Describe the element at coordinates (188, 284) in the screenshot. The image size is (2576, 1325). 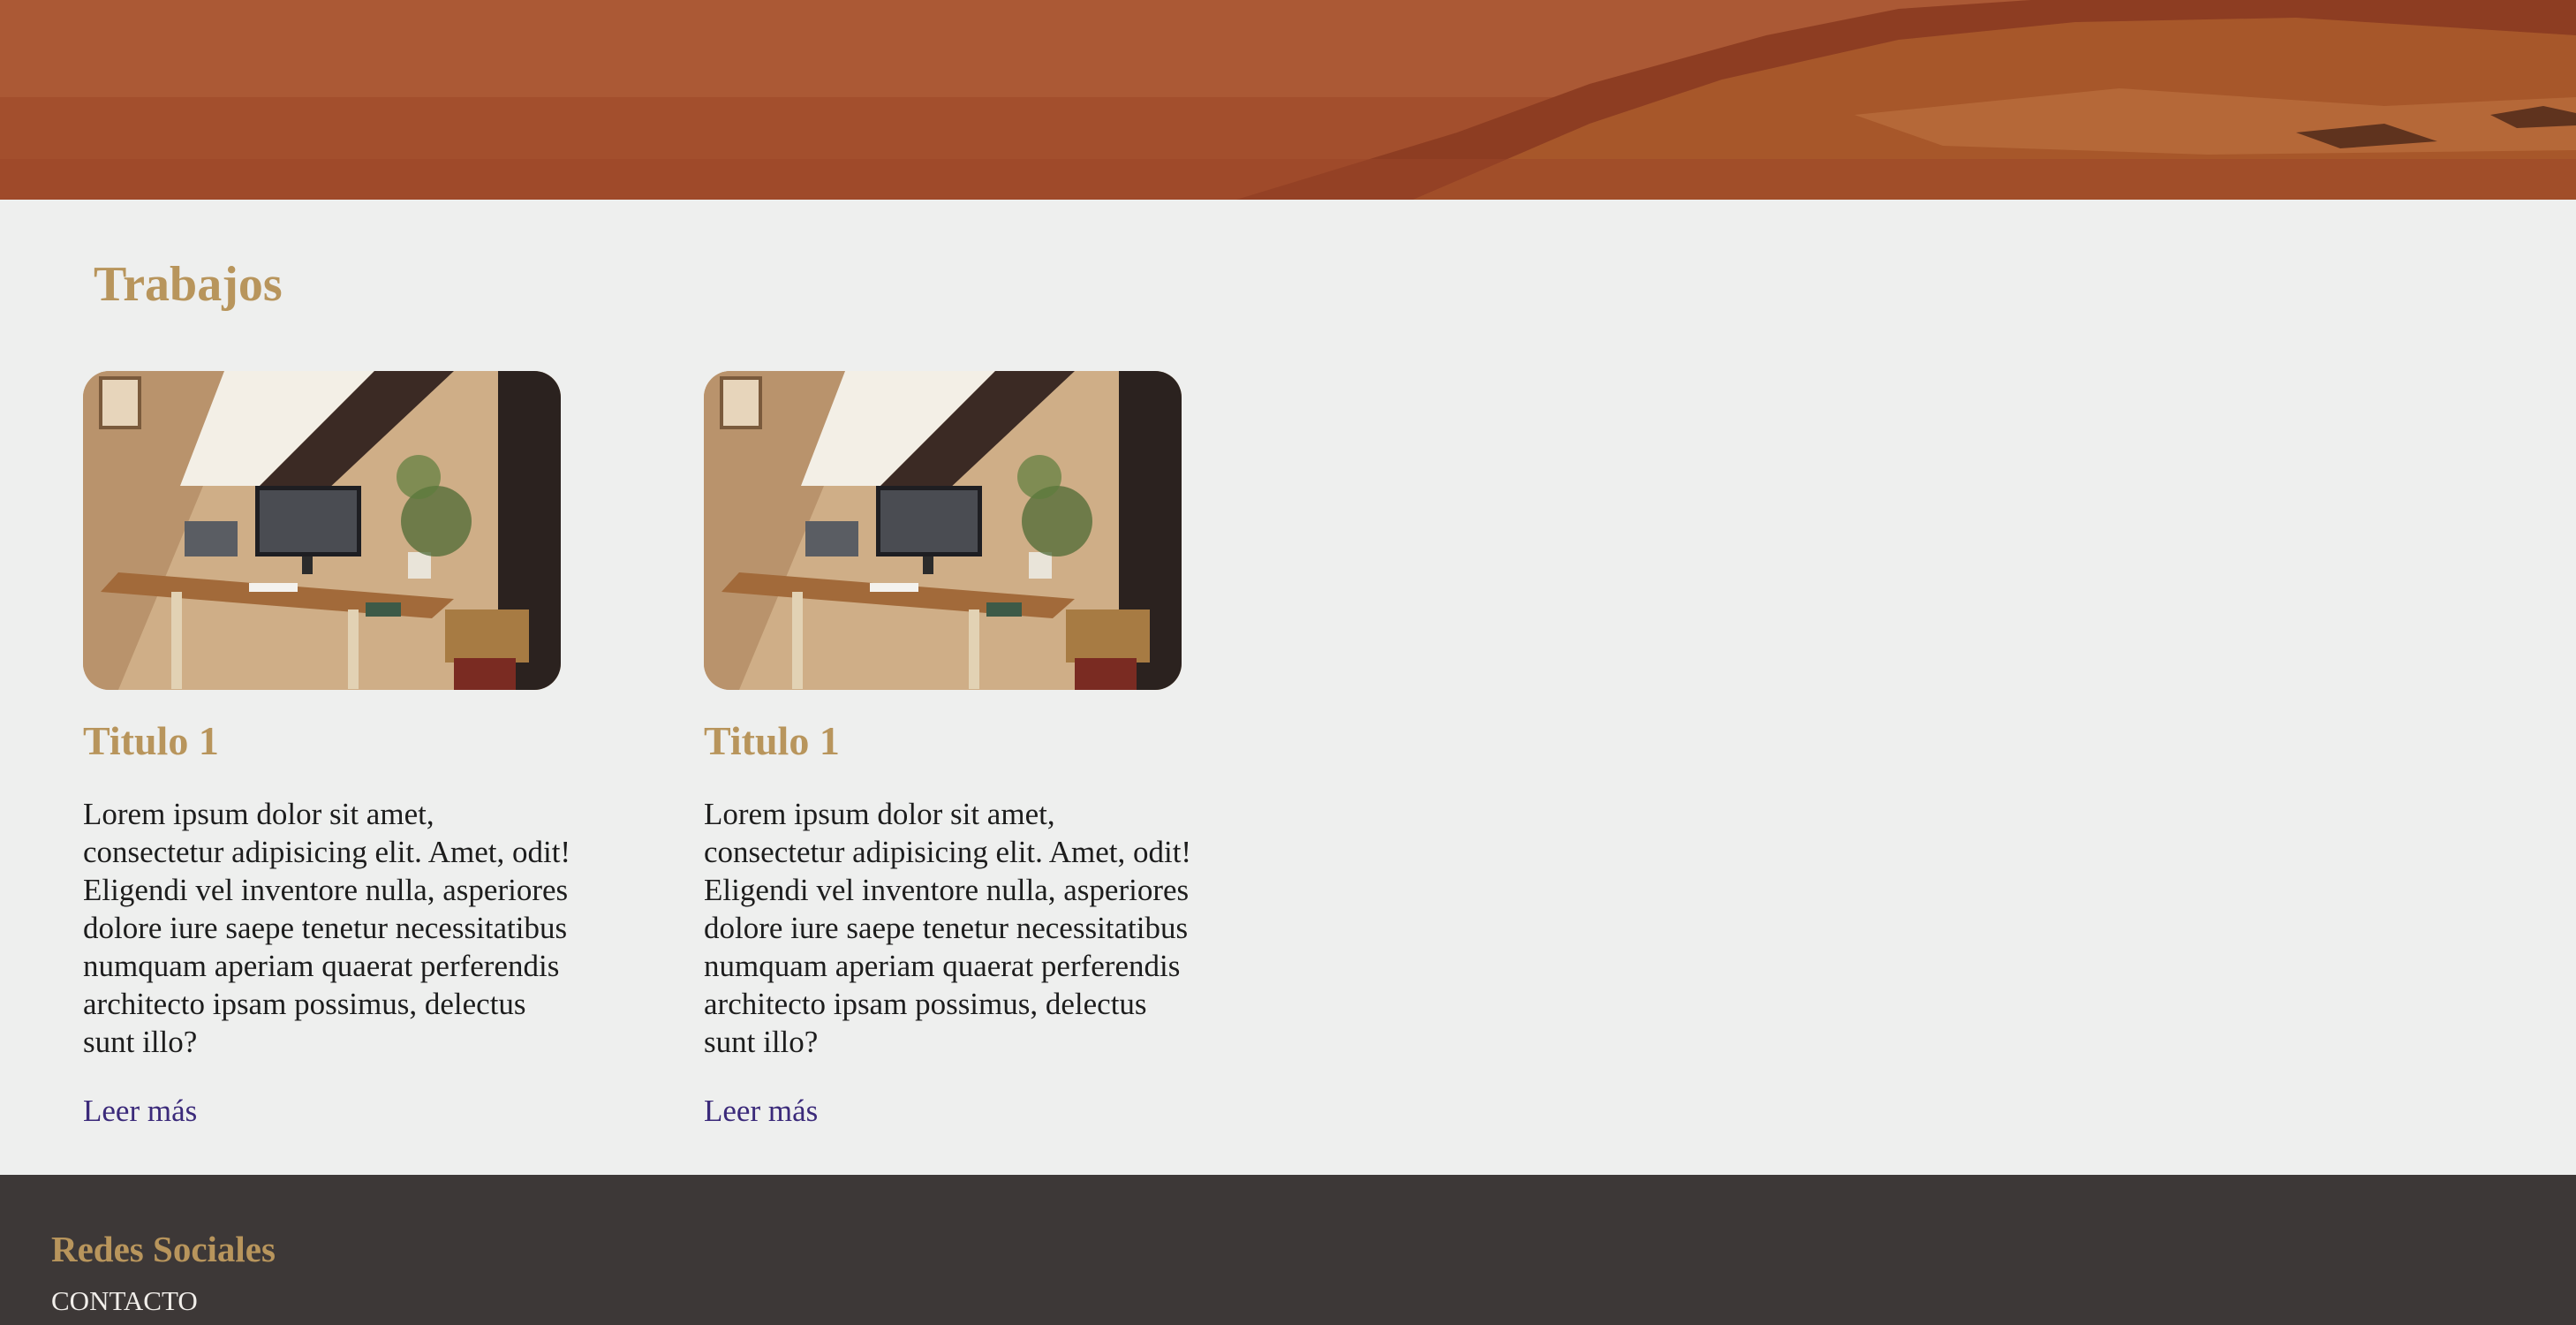
I see `section-title: Trabajos` at that location.